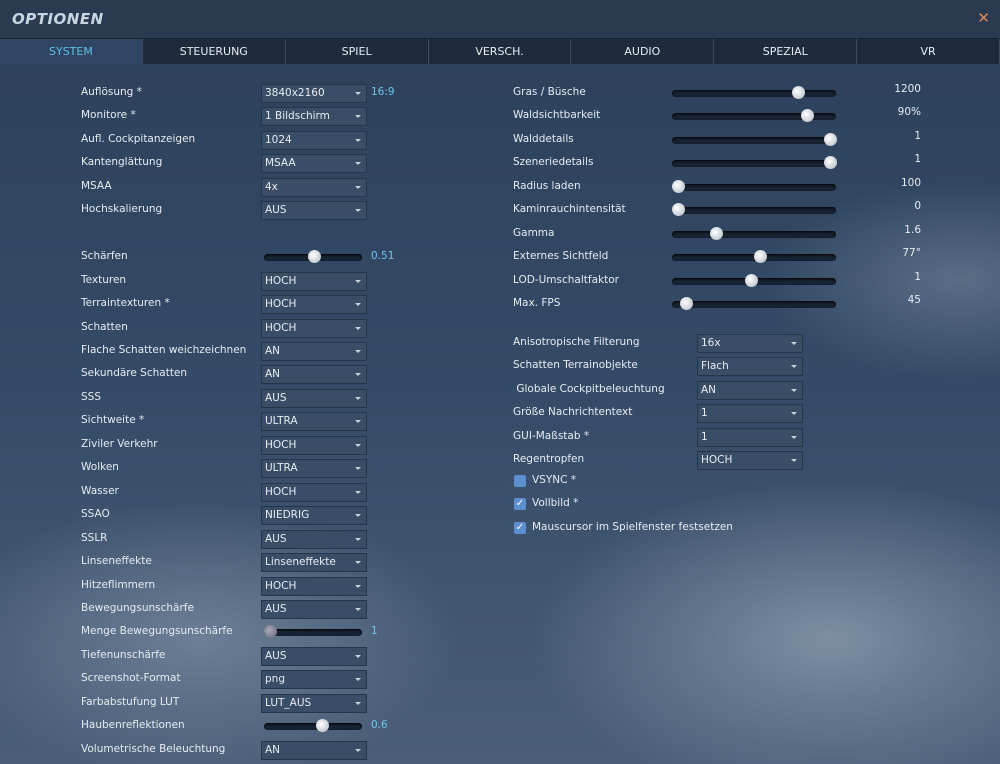 The image size is (1000, 764). What do you see at coordinates (214, 51) in the screenshot?
I see `tab-steuerung: STEUERUNG` at bounding box center [214, 51].